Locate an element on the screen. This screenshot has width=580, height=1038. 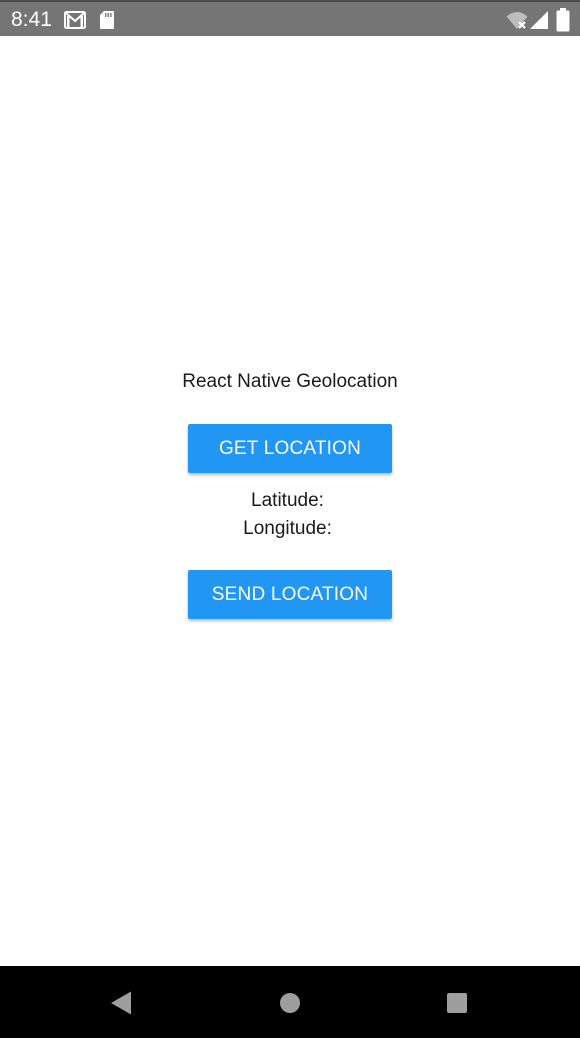
sd-card-icon is located at coordinates (107, 20).